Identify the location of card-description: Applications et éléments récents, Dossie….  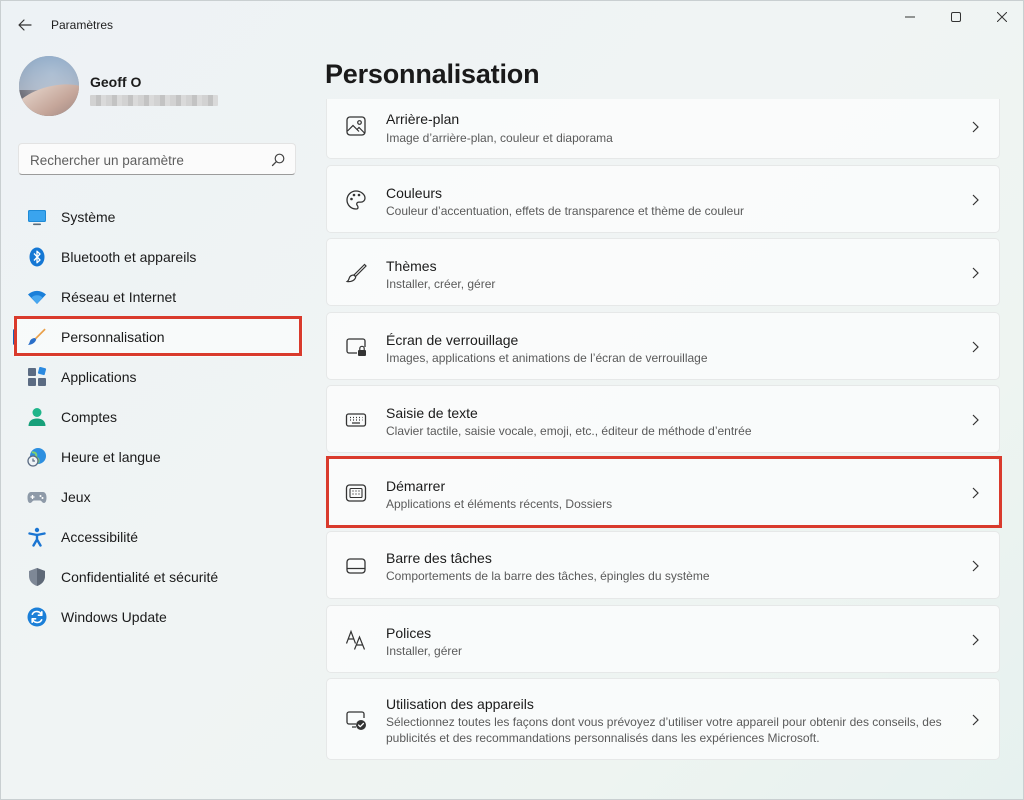
(499, 504).